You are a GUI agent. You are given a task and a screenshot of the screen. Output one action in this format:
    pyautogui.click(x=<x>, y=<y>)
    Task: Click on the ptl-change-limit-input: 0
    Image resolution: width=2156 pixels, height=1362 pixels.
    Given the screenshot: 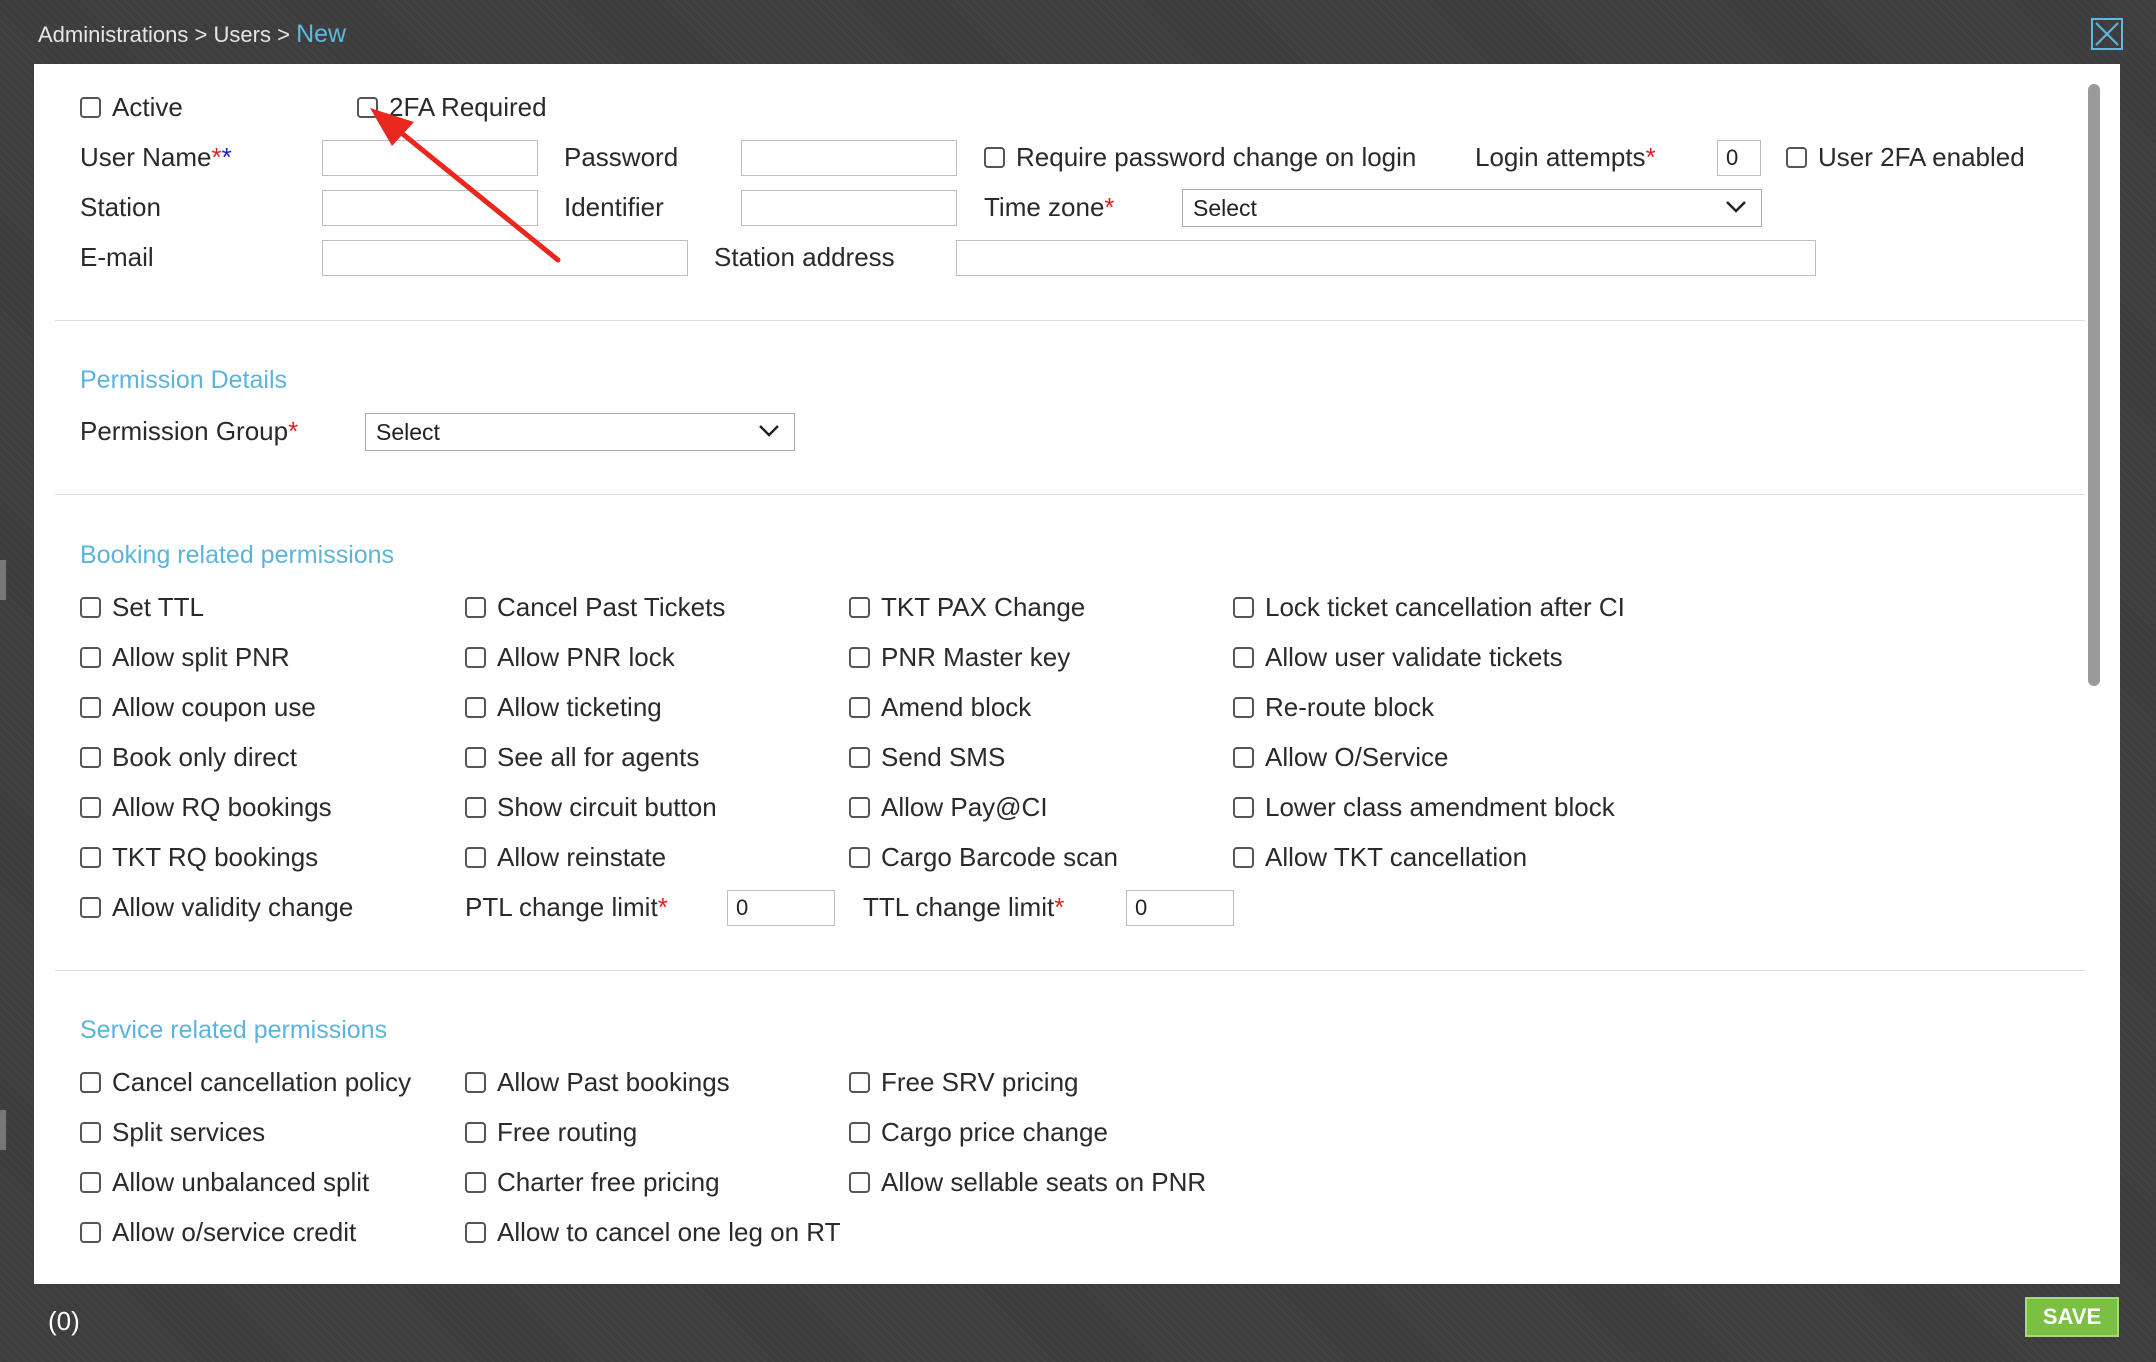 What is the action you would take?
    pyautogui.click(x=781, y=908)
    